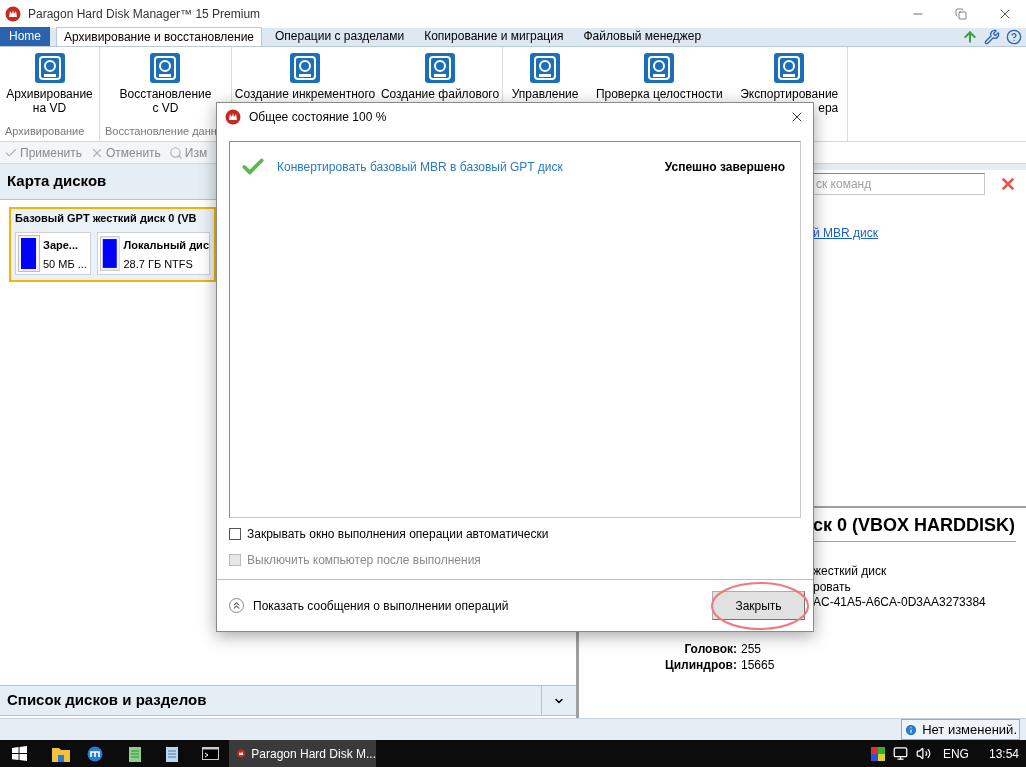 The width and height of the screenshot is (1026, 767). I want to click on info-icon, so click(911, 729).